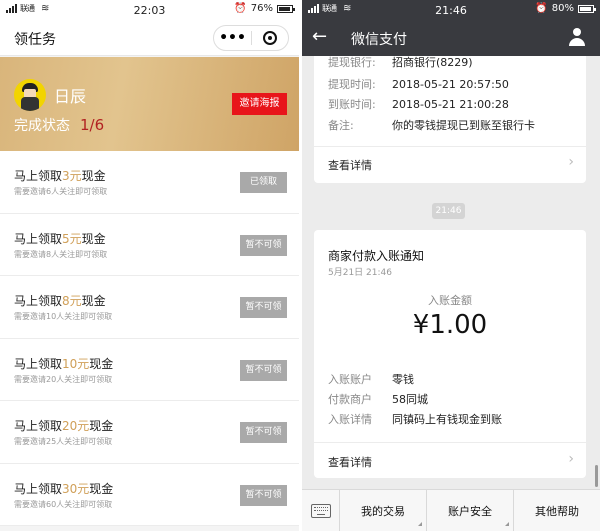  What do you see at coordinates (76, 426) in the screenshot?
I see `task-amount: 20元` at bounding box center [76, 426].